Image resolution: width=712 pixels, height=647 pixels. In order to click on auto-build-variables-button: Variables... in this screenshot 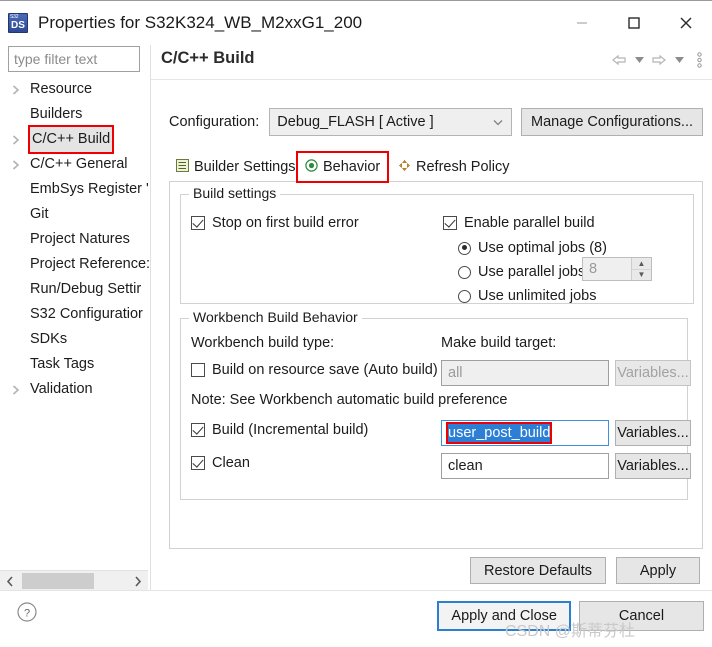, I will do `click(653, 373)`.